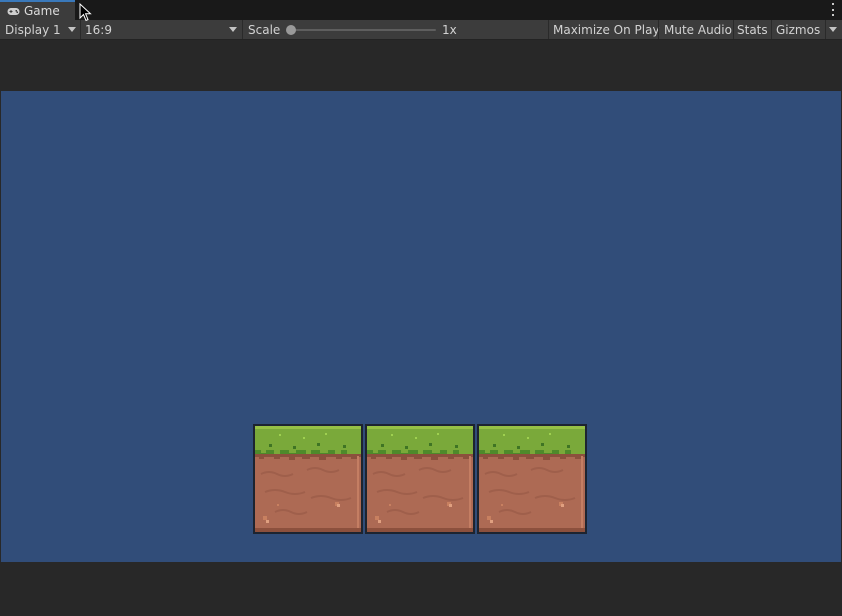 The width and height of the screenshot is (842, 616). What do you see at coordinates (833, 9) in the screenshot?
I see `more-options-icon` at bounding box center [833, 9].